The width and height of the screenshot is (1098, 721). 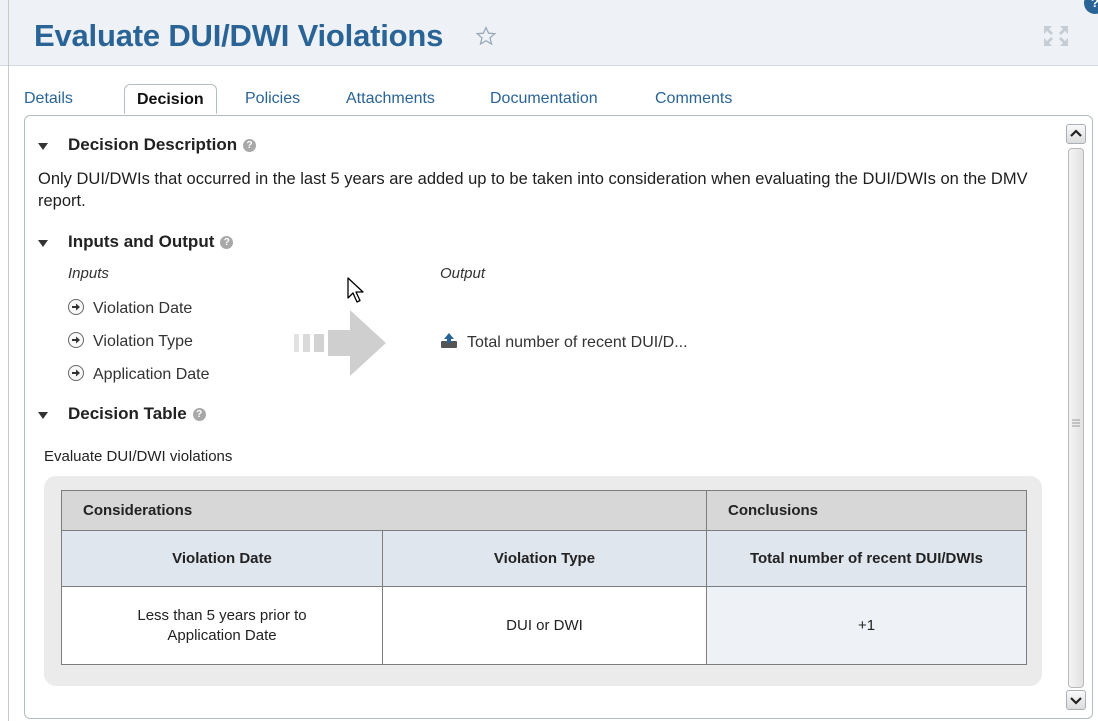 I want to click on section-decision-description: Decision Description?, so click(x=162, y=145).